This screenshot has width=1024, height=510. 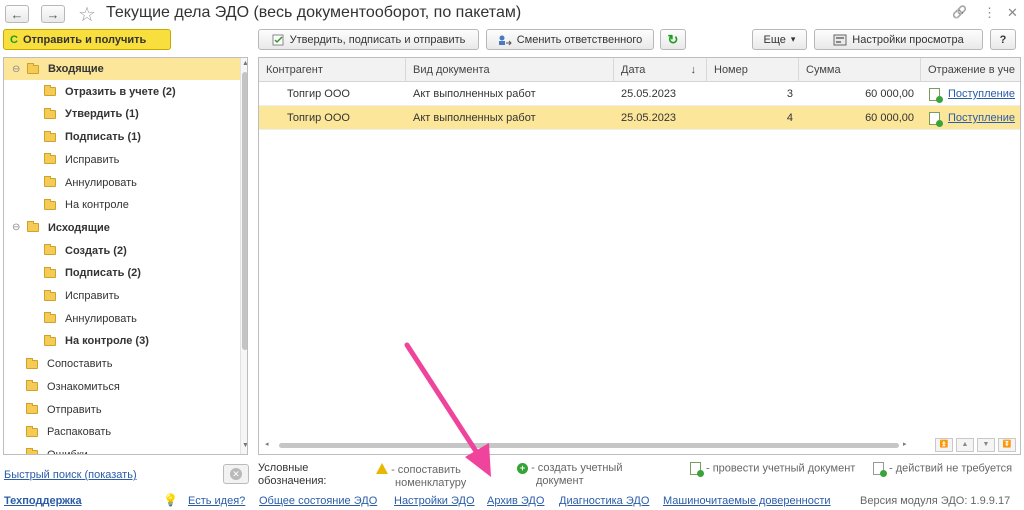 I want to click on view-settings-label: Настройки просмотра, so click(x=908, y=39).